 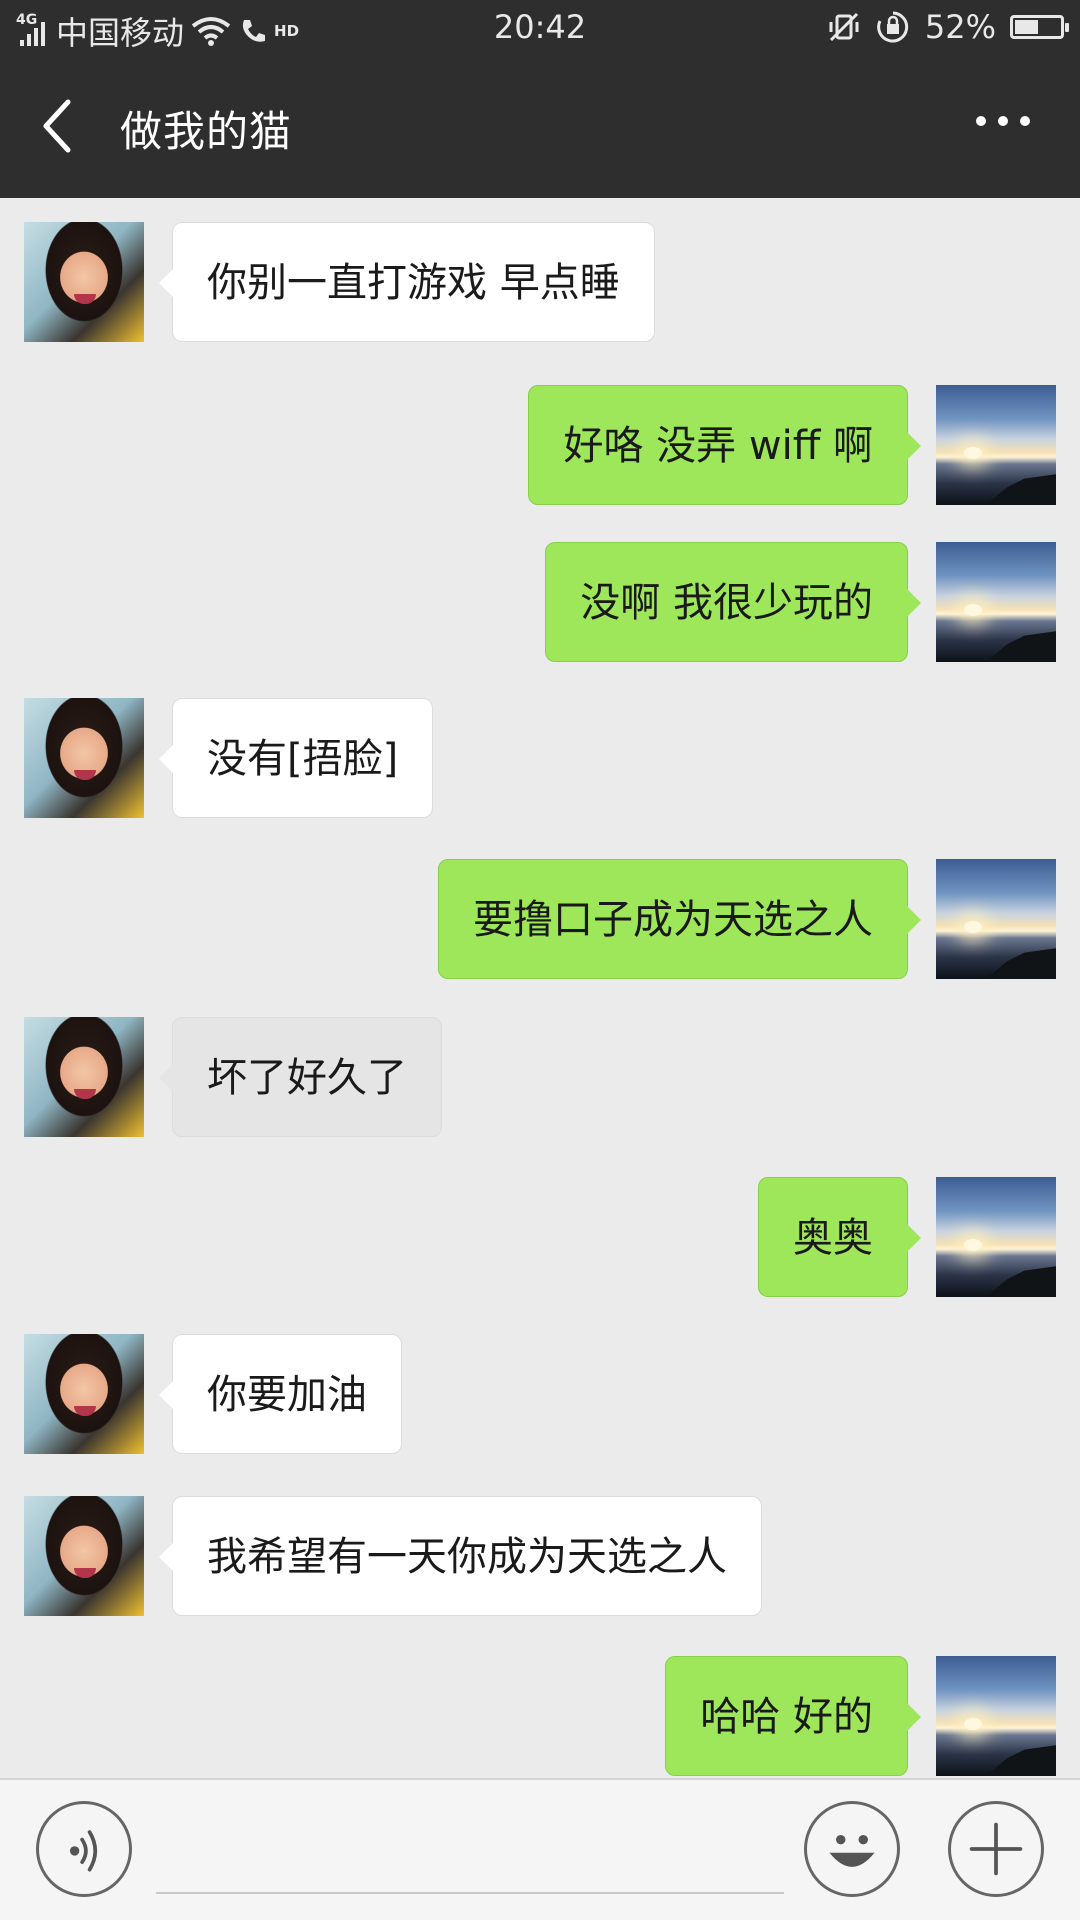 I want to click on emoji-button, so click(x=852, y=1849).